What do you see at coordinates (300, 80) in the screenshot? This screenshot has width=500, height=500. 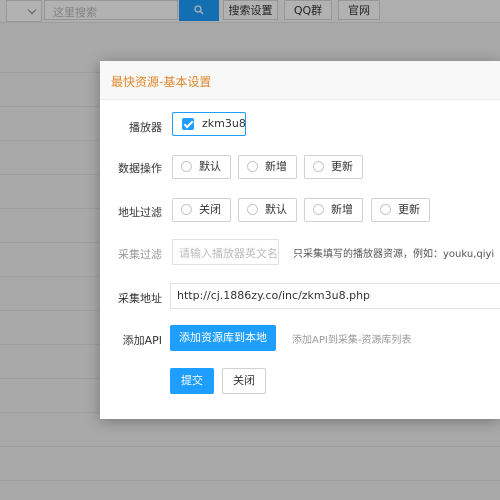 I see `dialog-header: 最快资源-基本设置` at bounding box center [300, 80].